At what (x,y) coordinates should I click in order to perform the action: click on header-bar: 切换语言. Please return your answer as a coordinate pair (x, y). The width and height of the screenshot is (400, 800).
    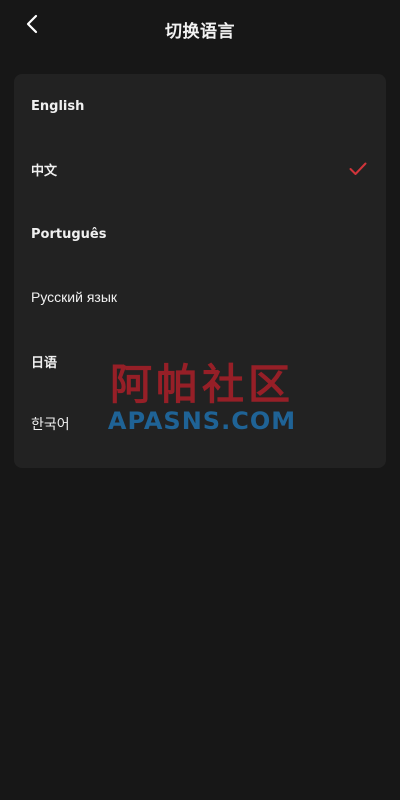
    Looking at the image, I should click on (200, 28).